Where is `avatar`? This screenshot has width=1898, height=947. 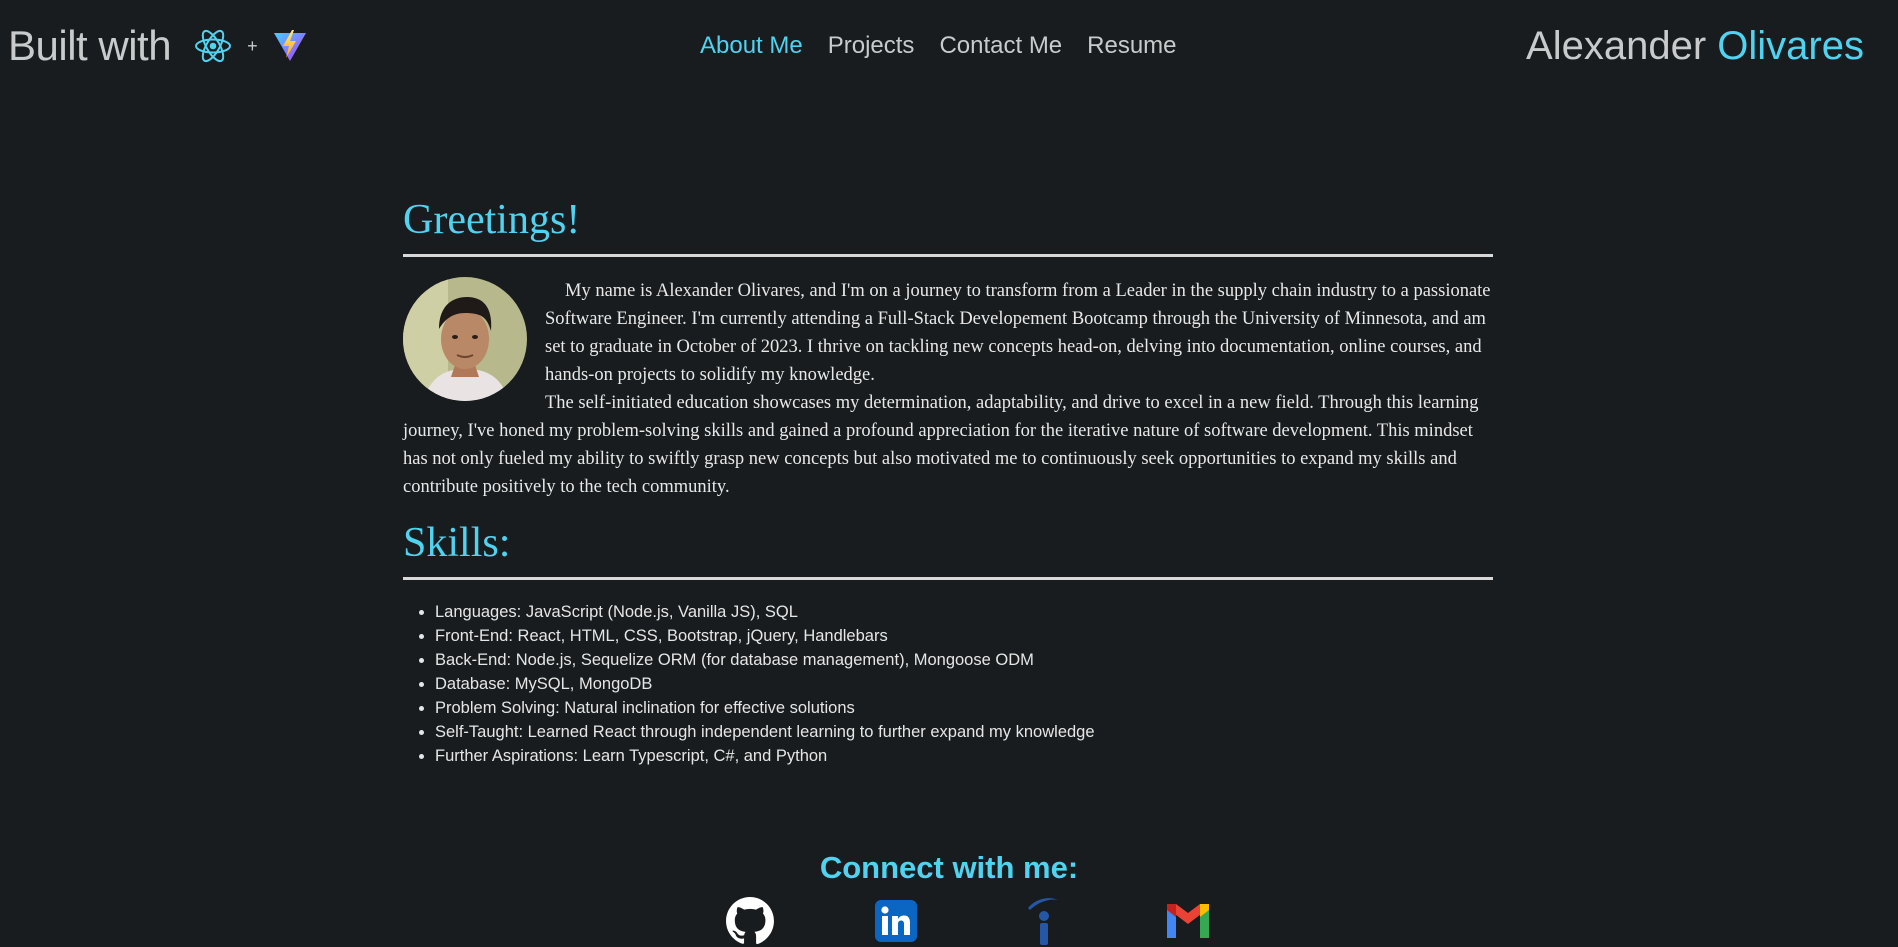
avatar is located at coordinates (465, 339).